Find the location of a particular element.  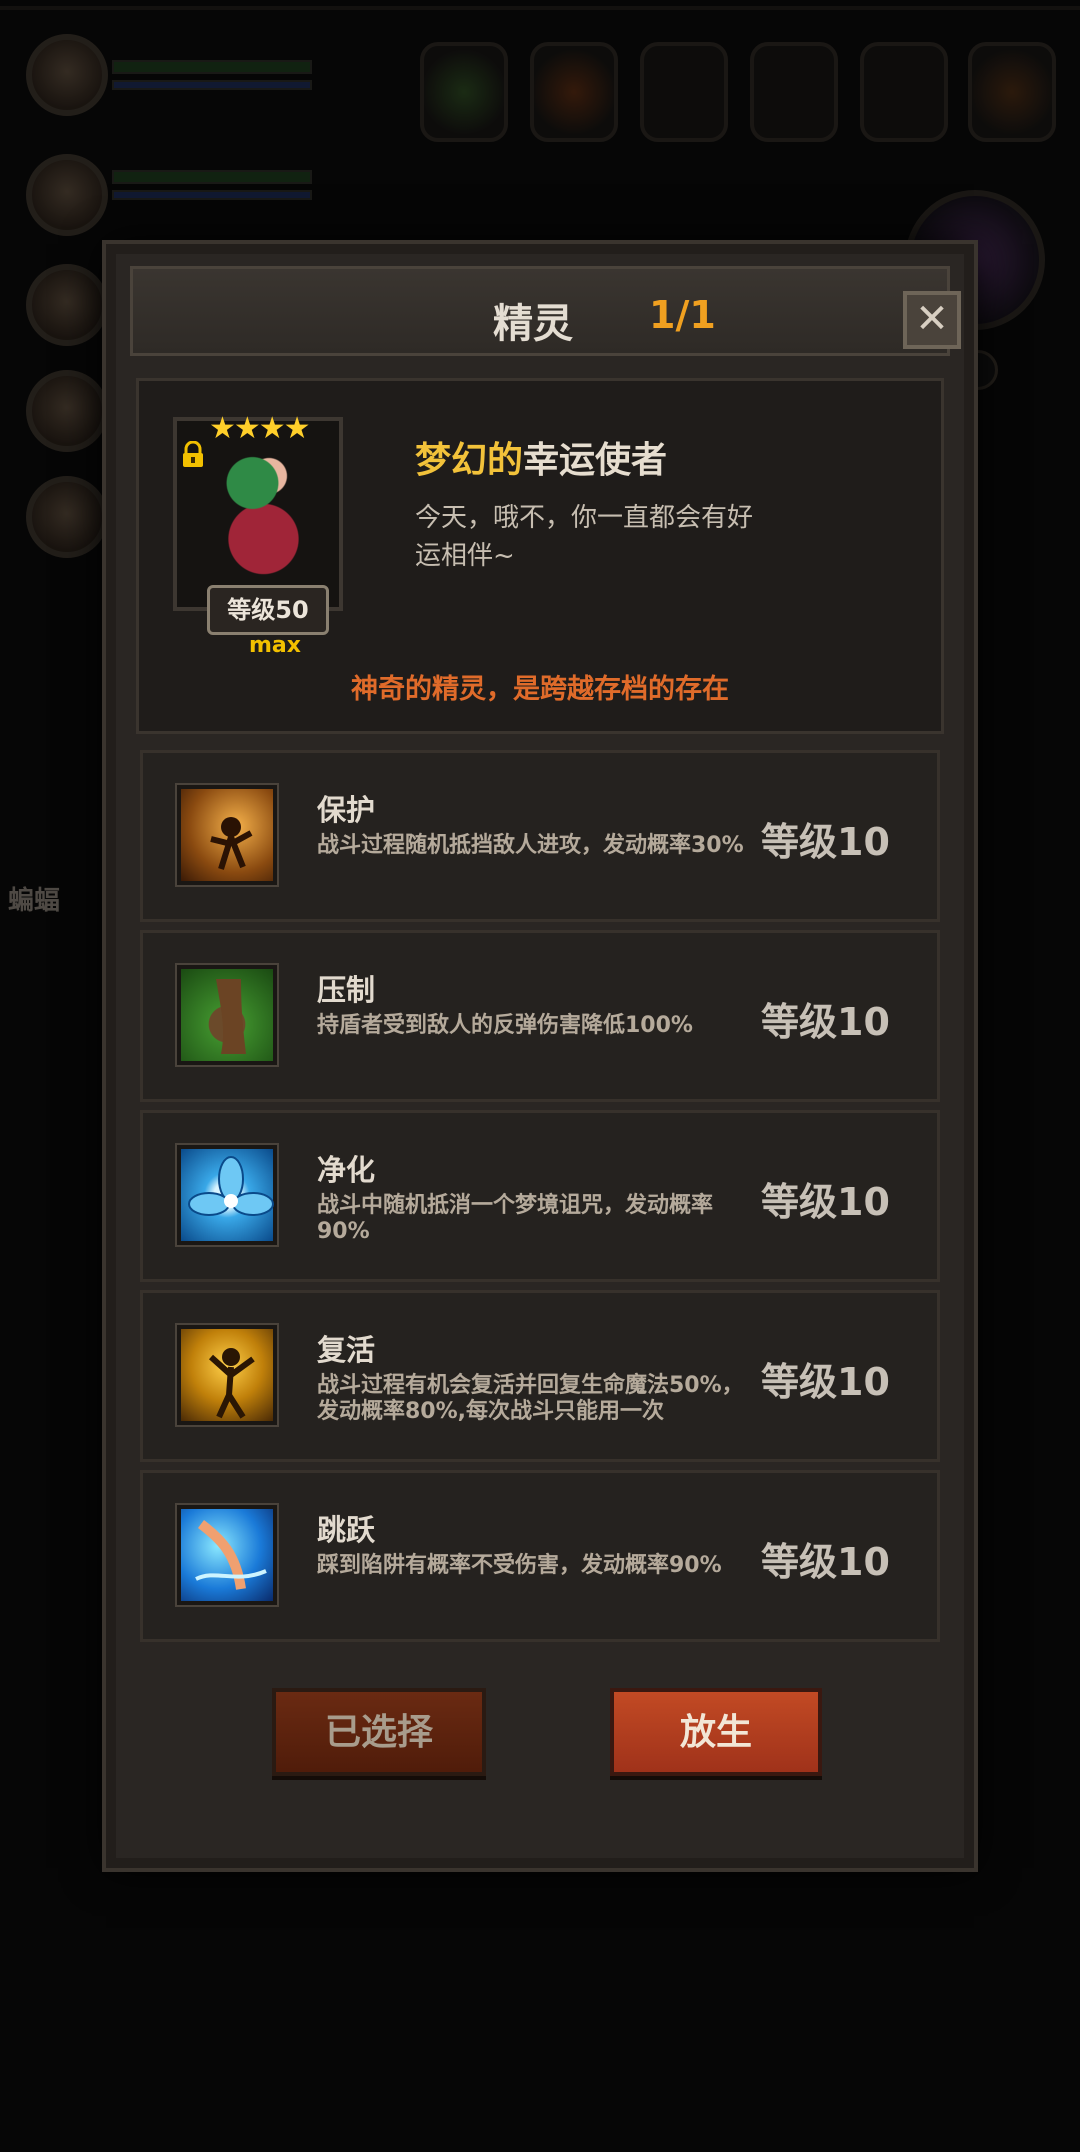

pet-count: 1/1 is located at coordinates (682, 315).